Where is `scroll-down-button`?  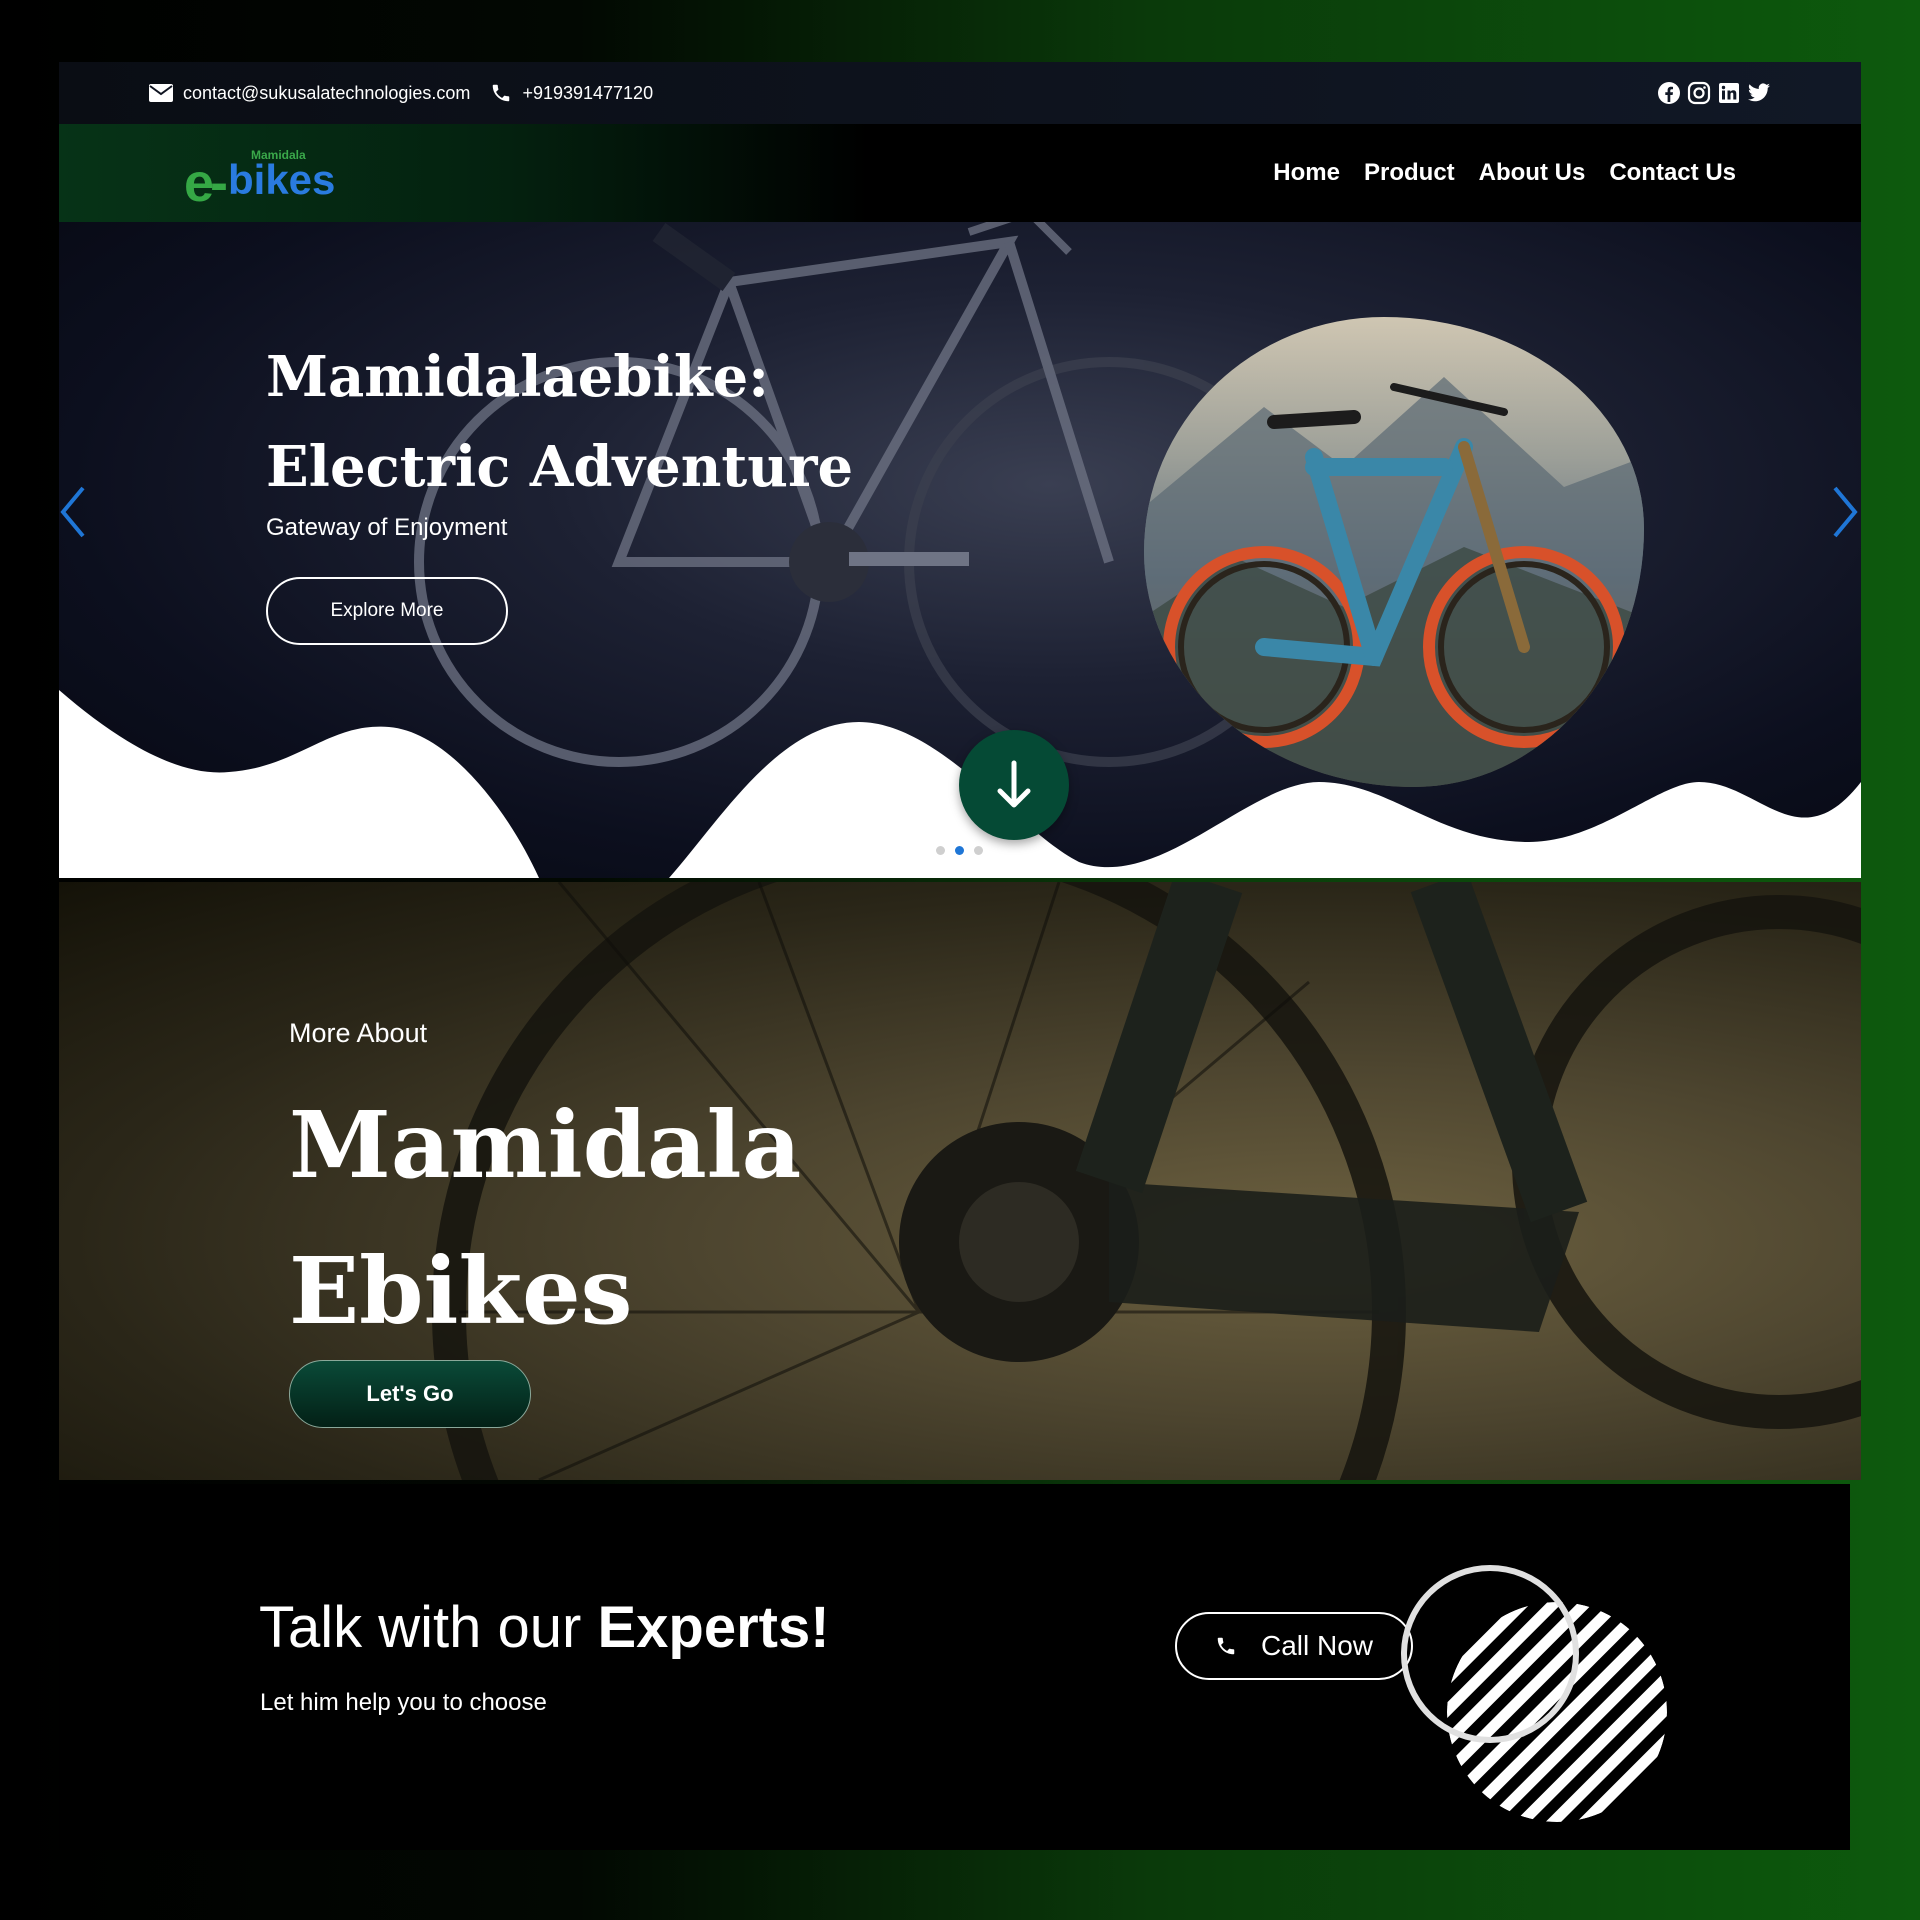
scroll-down-button is located at coordinates (1014, 785).